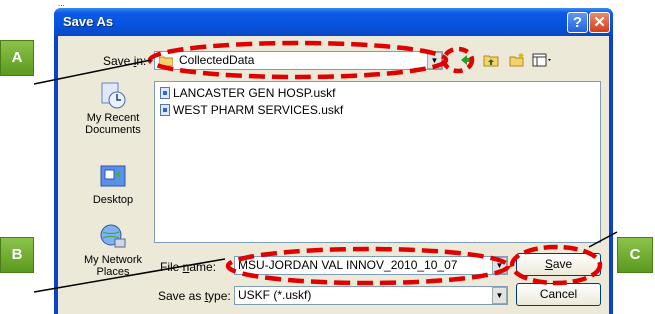  Describe the element at coordinates (17, 58) in the screenshot. I see `annotation-badge-a: A` at that location.